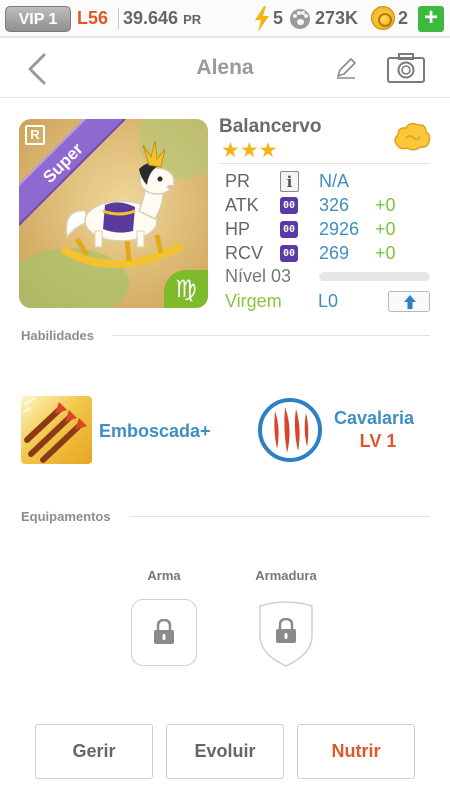 This screenshot has width=450, height=800. I want to click on equipment-section-title: Equipamentos, so click(66, 516).